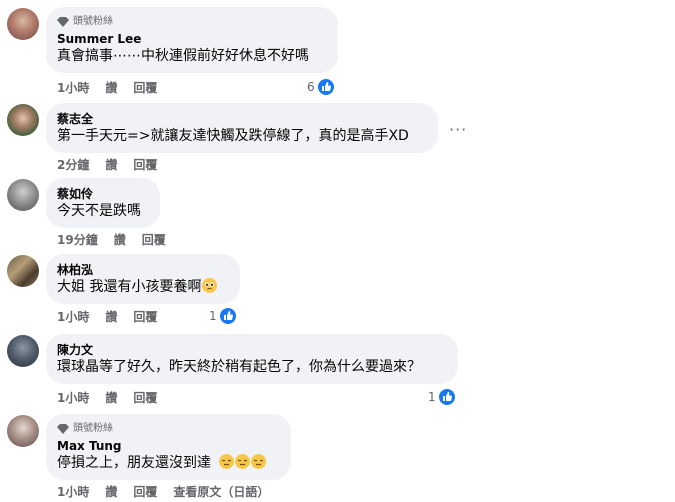 The width and height of the screenshot is (675, 502). What do you see at coordinates (239, 367) in the screenshot?
I see `comment-text: 環球晶等了好久，昨天終於稍有起色了，你為什么要過來？` at bounding box center [239, 367].